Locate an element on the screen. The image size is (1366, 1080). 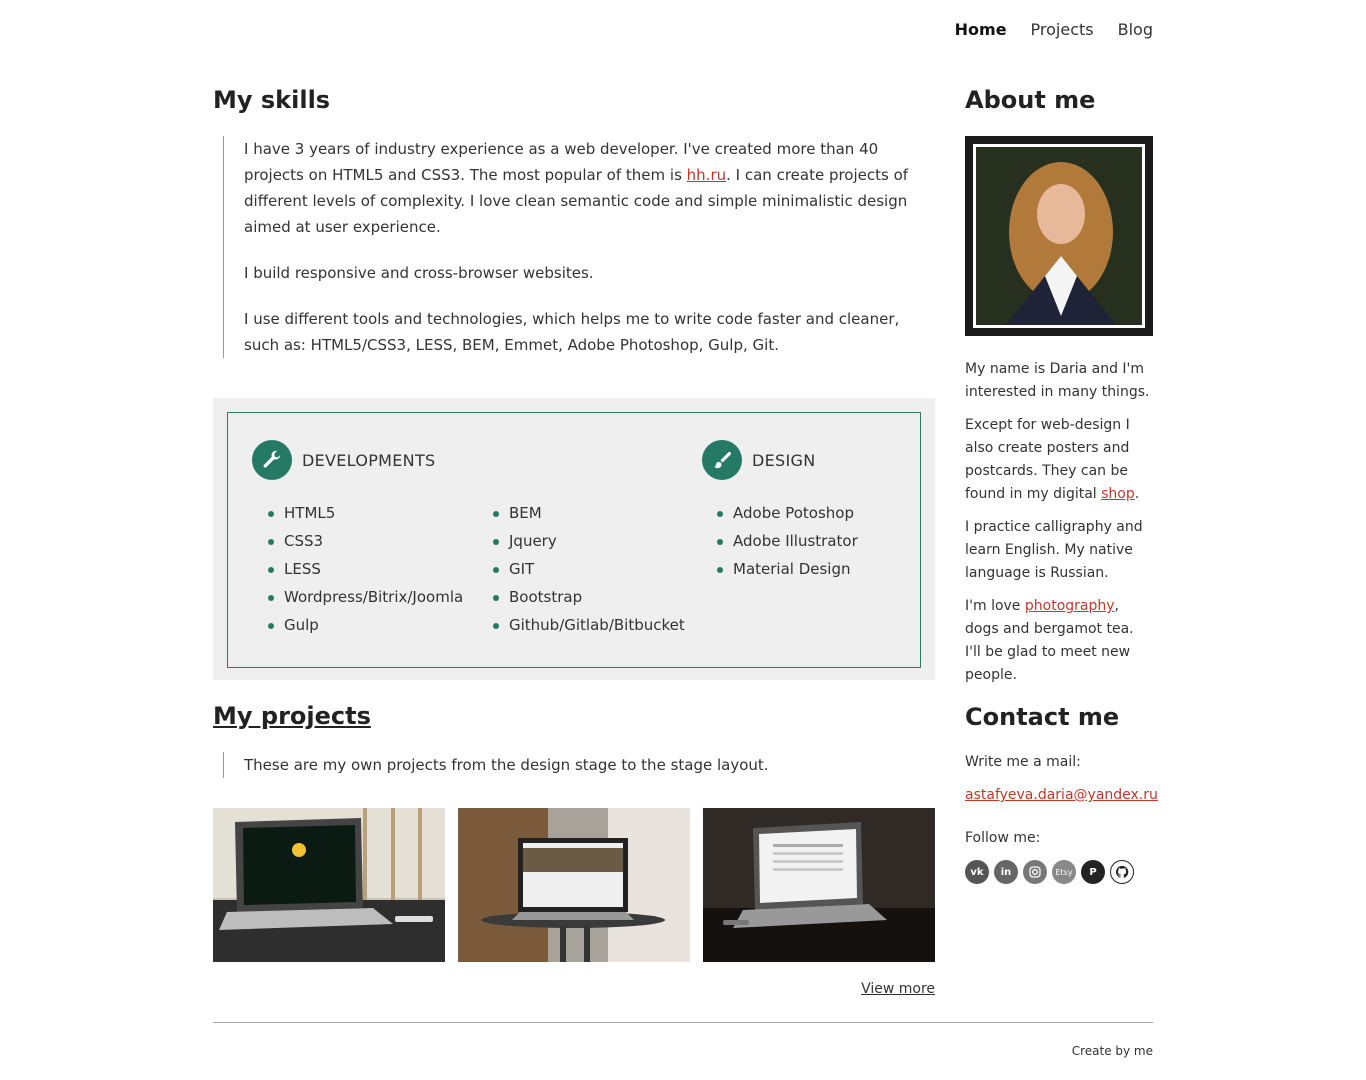
list-item: GIT is located at coordinates (589, 569).